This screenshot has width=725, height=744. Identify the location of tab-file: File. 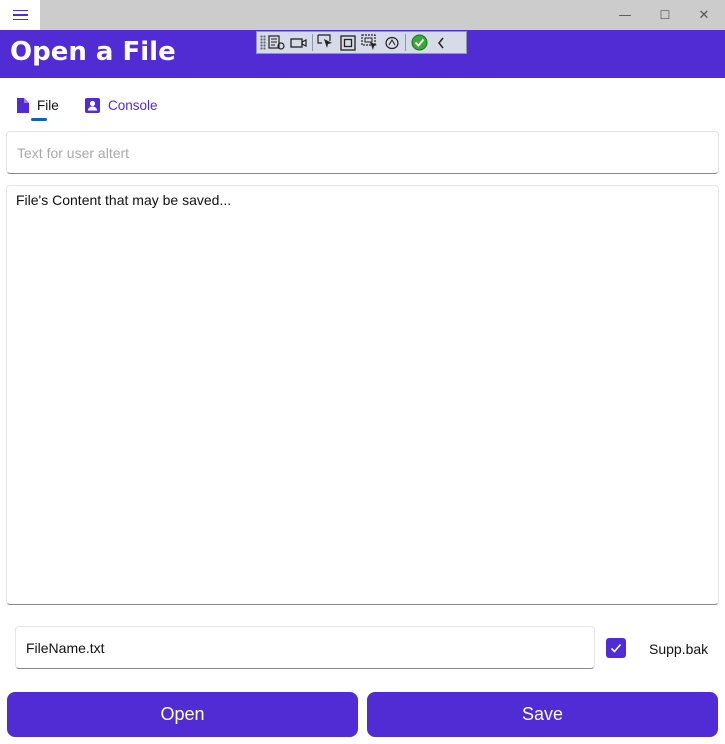
(38, 105).